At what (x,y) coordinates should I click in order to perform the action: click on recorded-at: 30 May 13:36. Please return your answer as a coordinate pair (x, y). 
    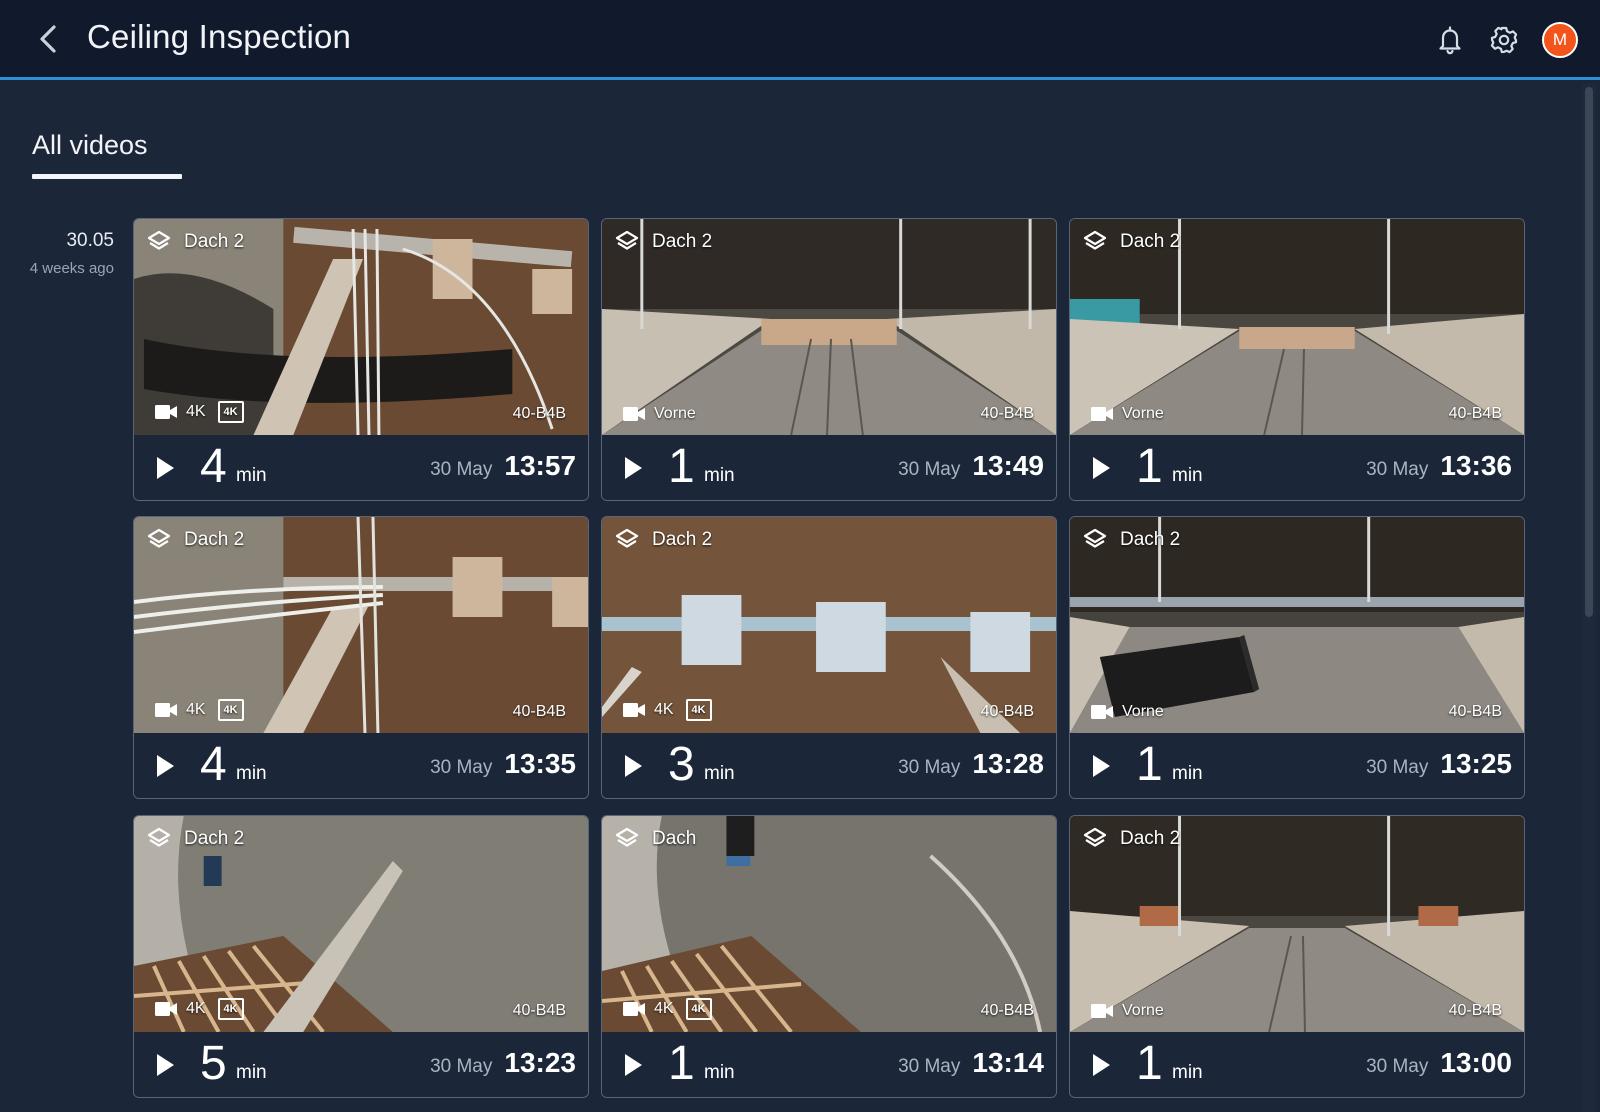
    Looking at the image, I should click on (1439, 466).